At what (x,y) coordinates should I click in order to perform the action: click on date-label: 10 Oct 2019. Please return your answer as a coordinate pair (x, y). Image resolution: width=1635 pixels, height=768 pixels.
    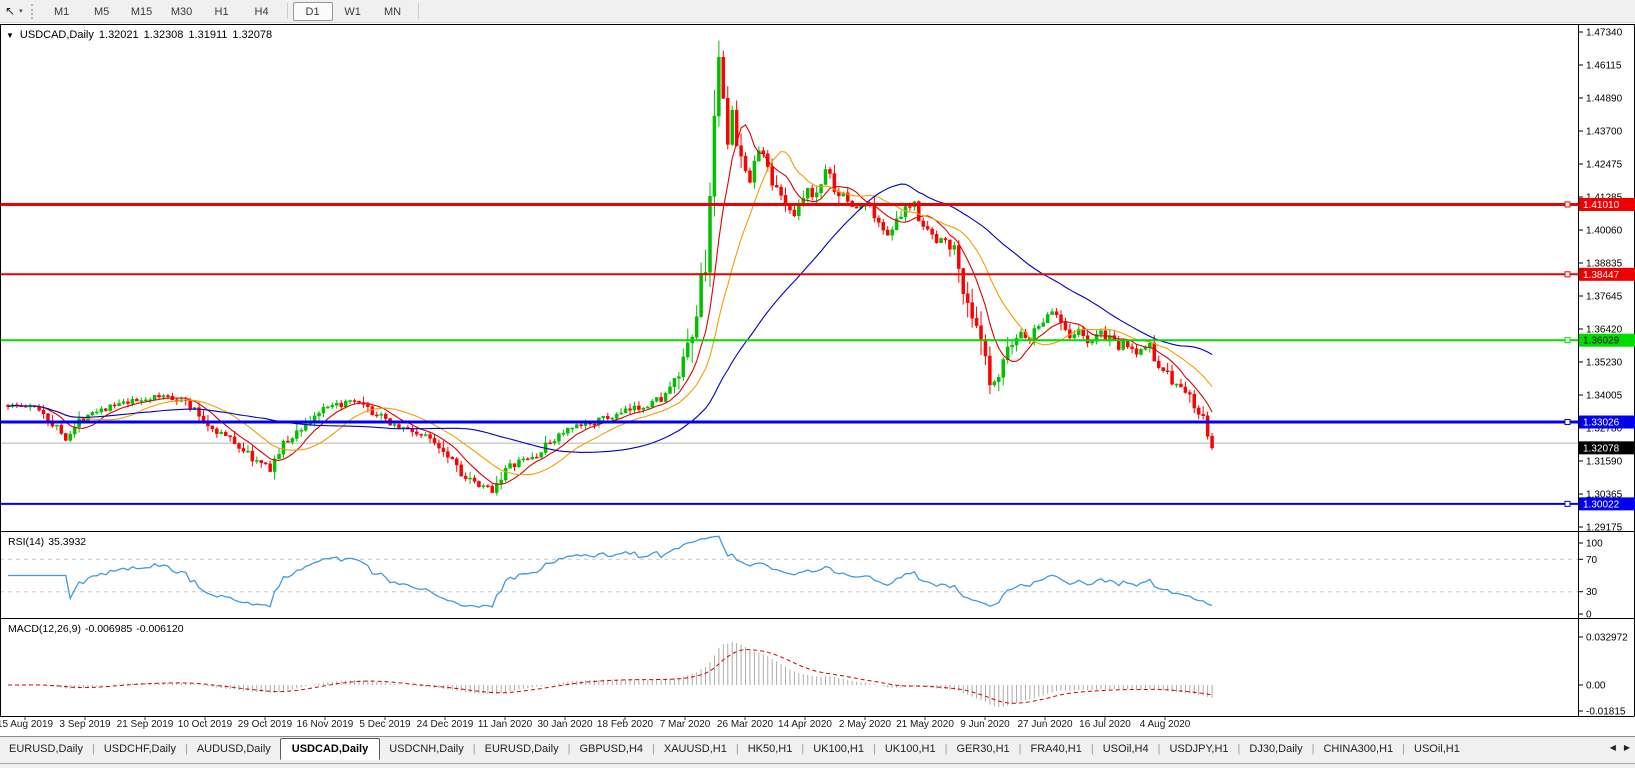
    Looking at the image, I should click on (205, 724).